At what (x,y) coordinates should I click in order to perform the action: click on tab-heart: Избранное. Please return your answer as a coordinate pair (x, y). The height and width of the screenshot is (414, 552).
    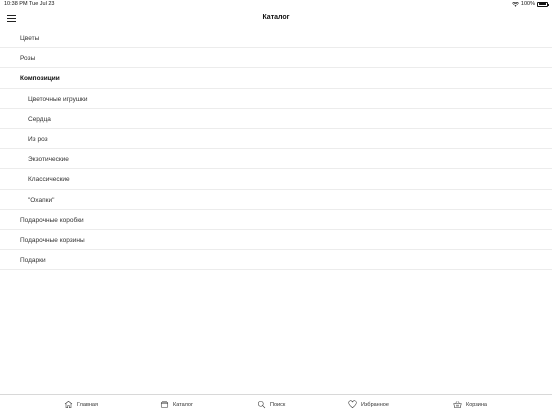
    Looking at the image, I should click on (368, 404).